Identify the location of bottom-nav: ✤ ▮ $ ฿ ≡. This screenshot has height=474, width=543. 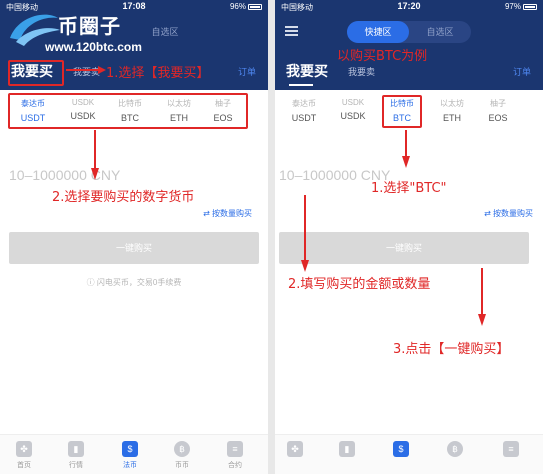
(409, 454).